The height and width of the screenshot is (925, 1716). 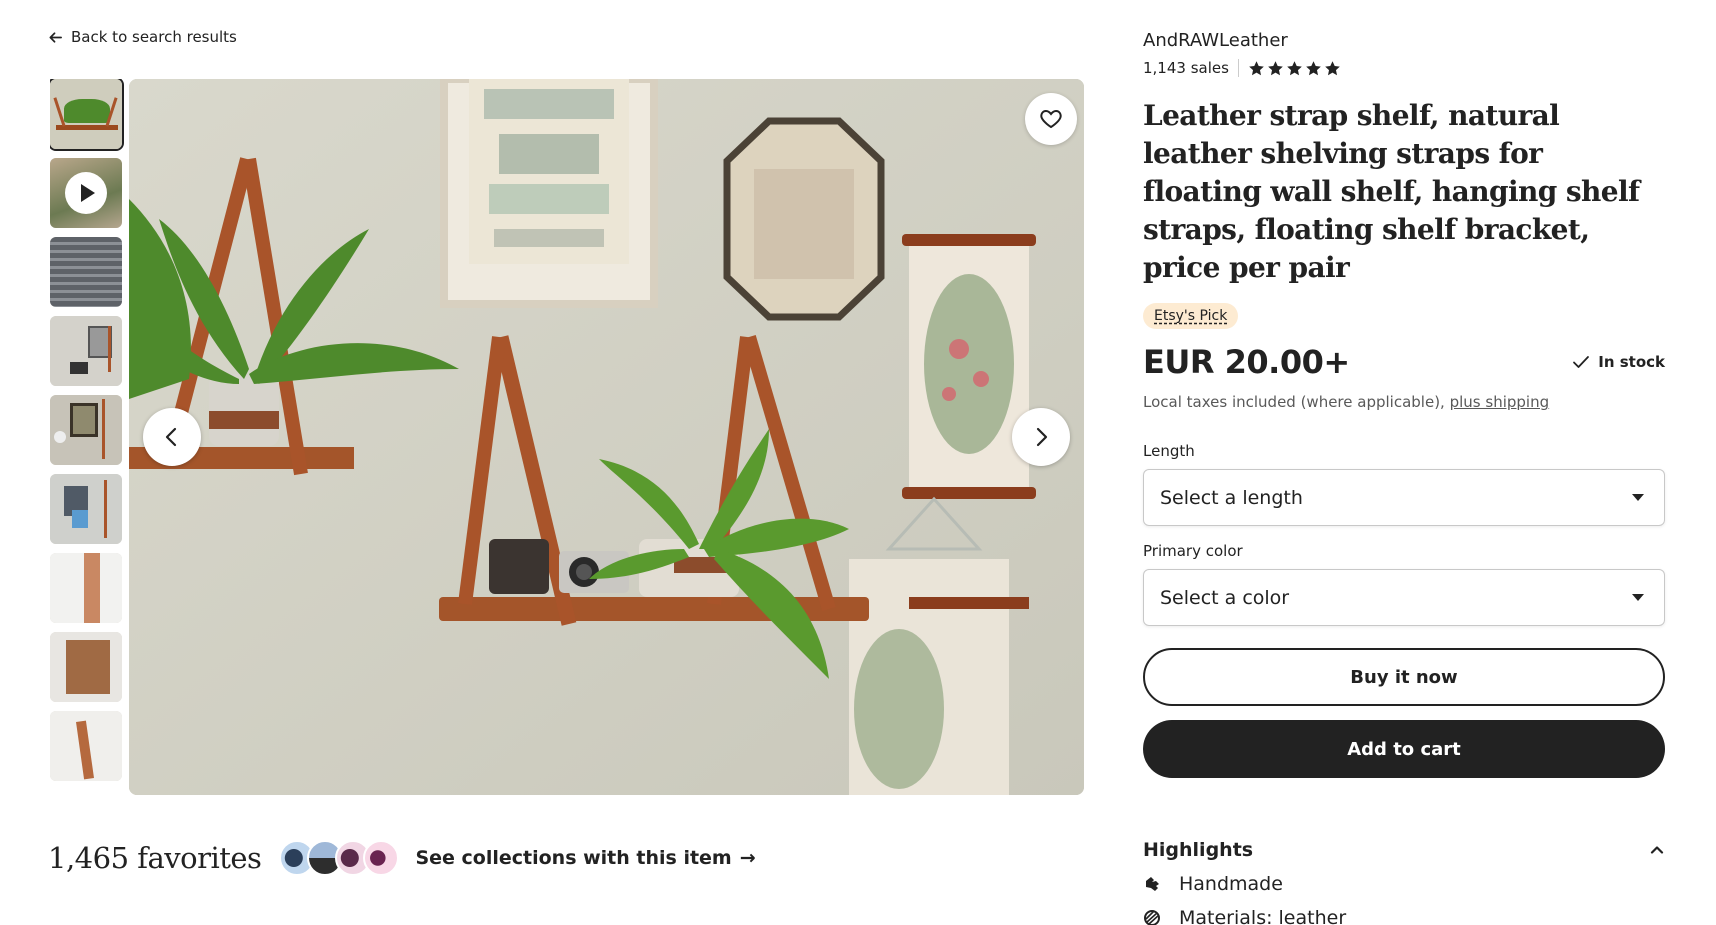 What do you see at coordinates (1404, 597) in the screenshot?
I see `color-select: Select a color` at bounding box center [1404, 597].